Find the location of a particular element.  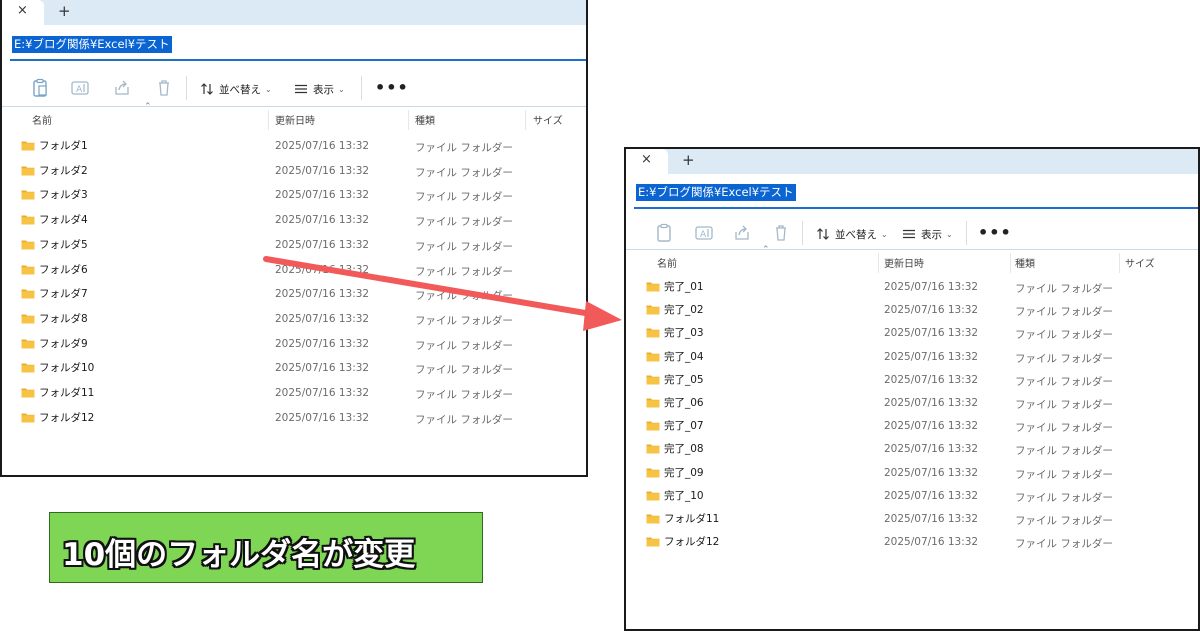

arrow-shaft is located at coordinates (434, 287).